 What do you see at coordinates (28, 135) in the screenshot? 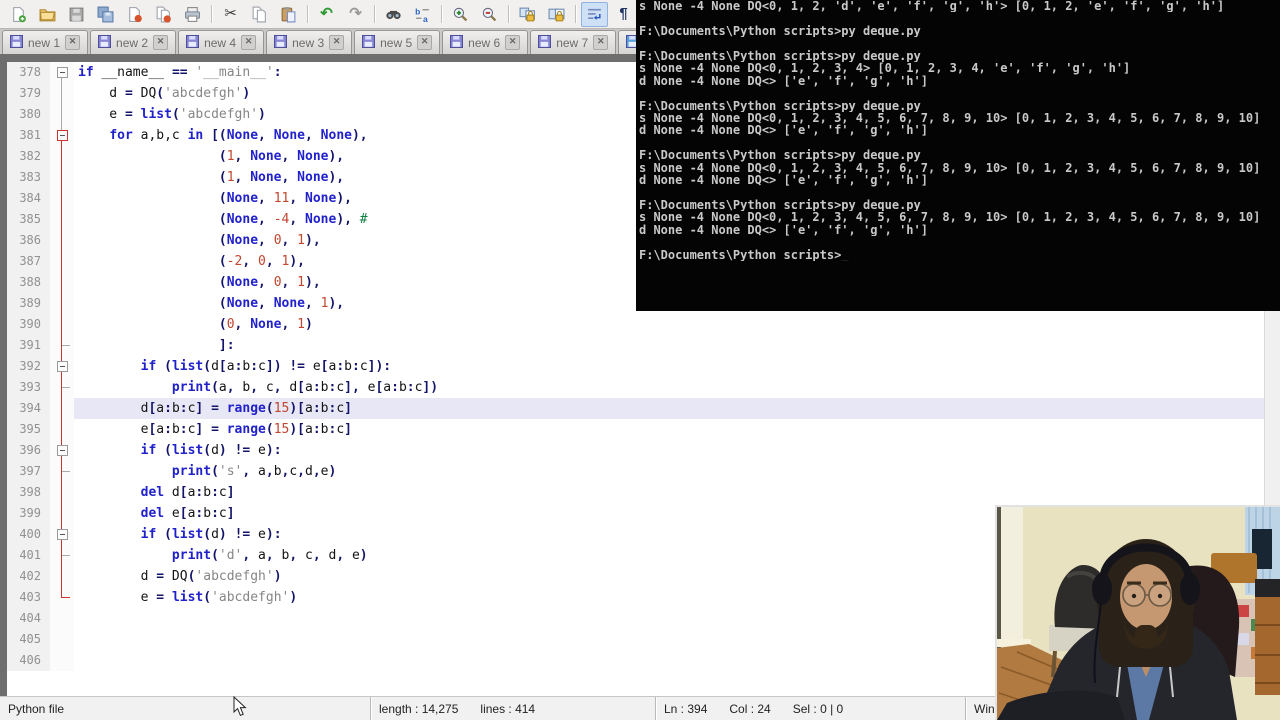
I see `line-number: 381` at bounding box center [28, 135].